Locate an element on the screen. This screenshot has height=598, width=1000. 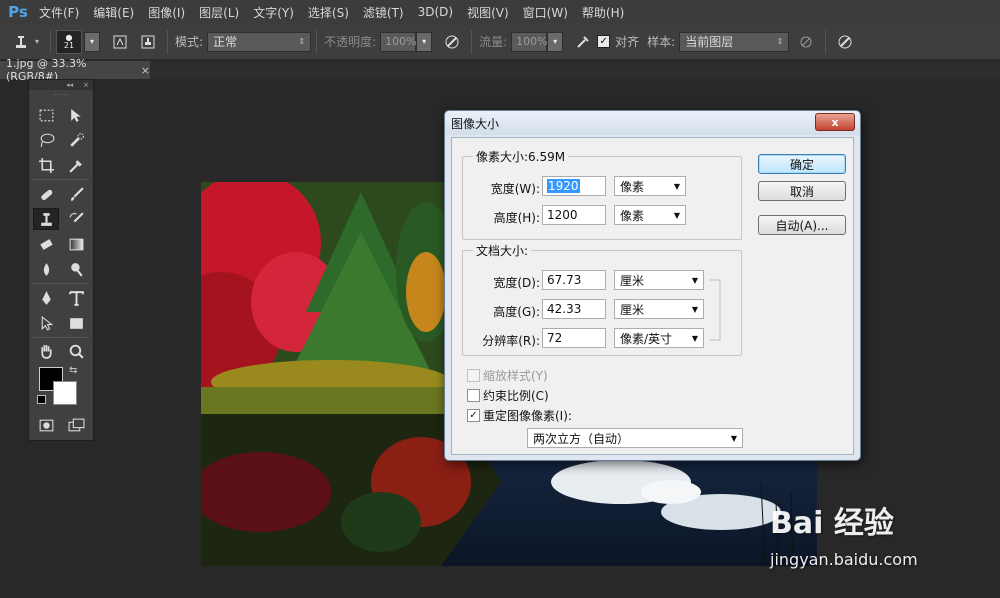
height-unit-value: 像素 is located at coordinates (632, 215).